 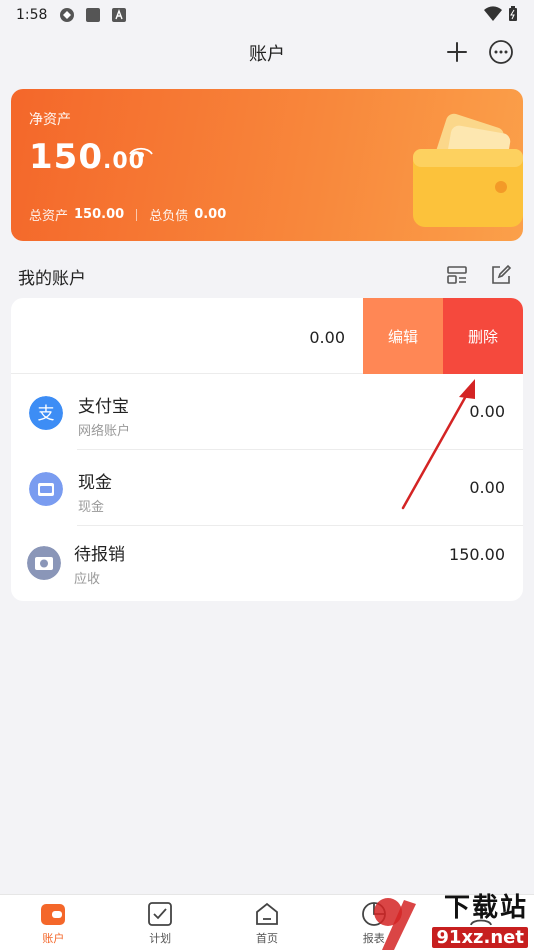 I want to click on wifi-icon, so click(x=493, y=14).